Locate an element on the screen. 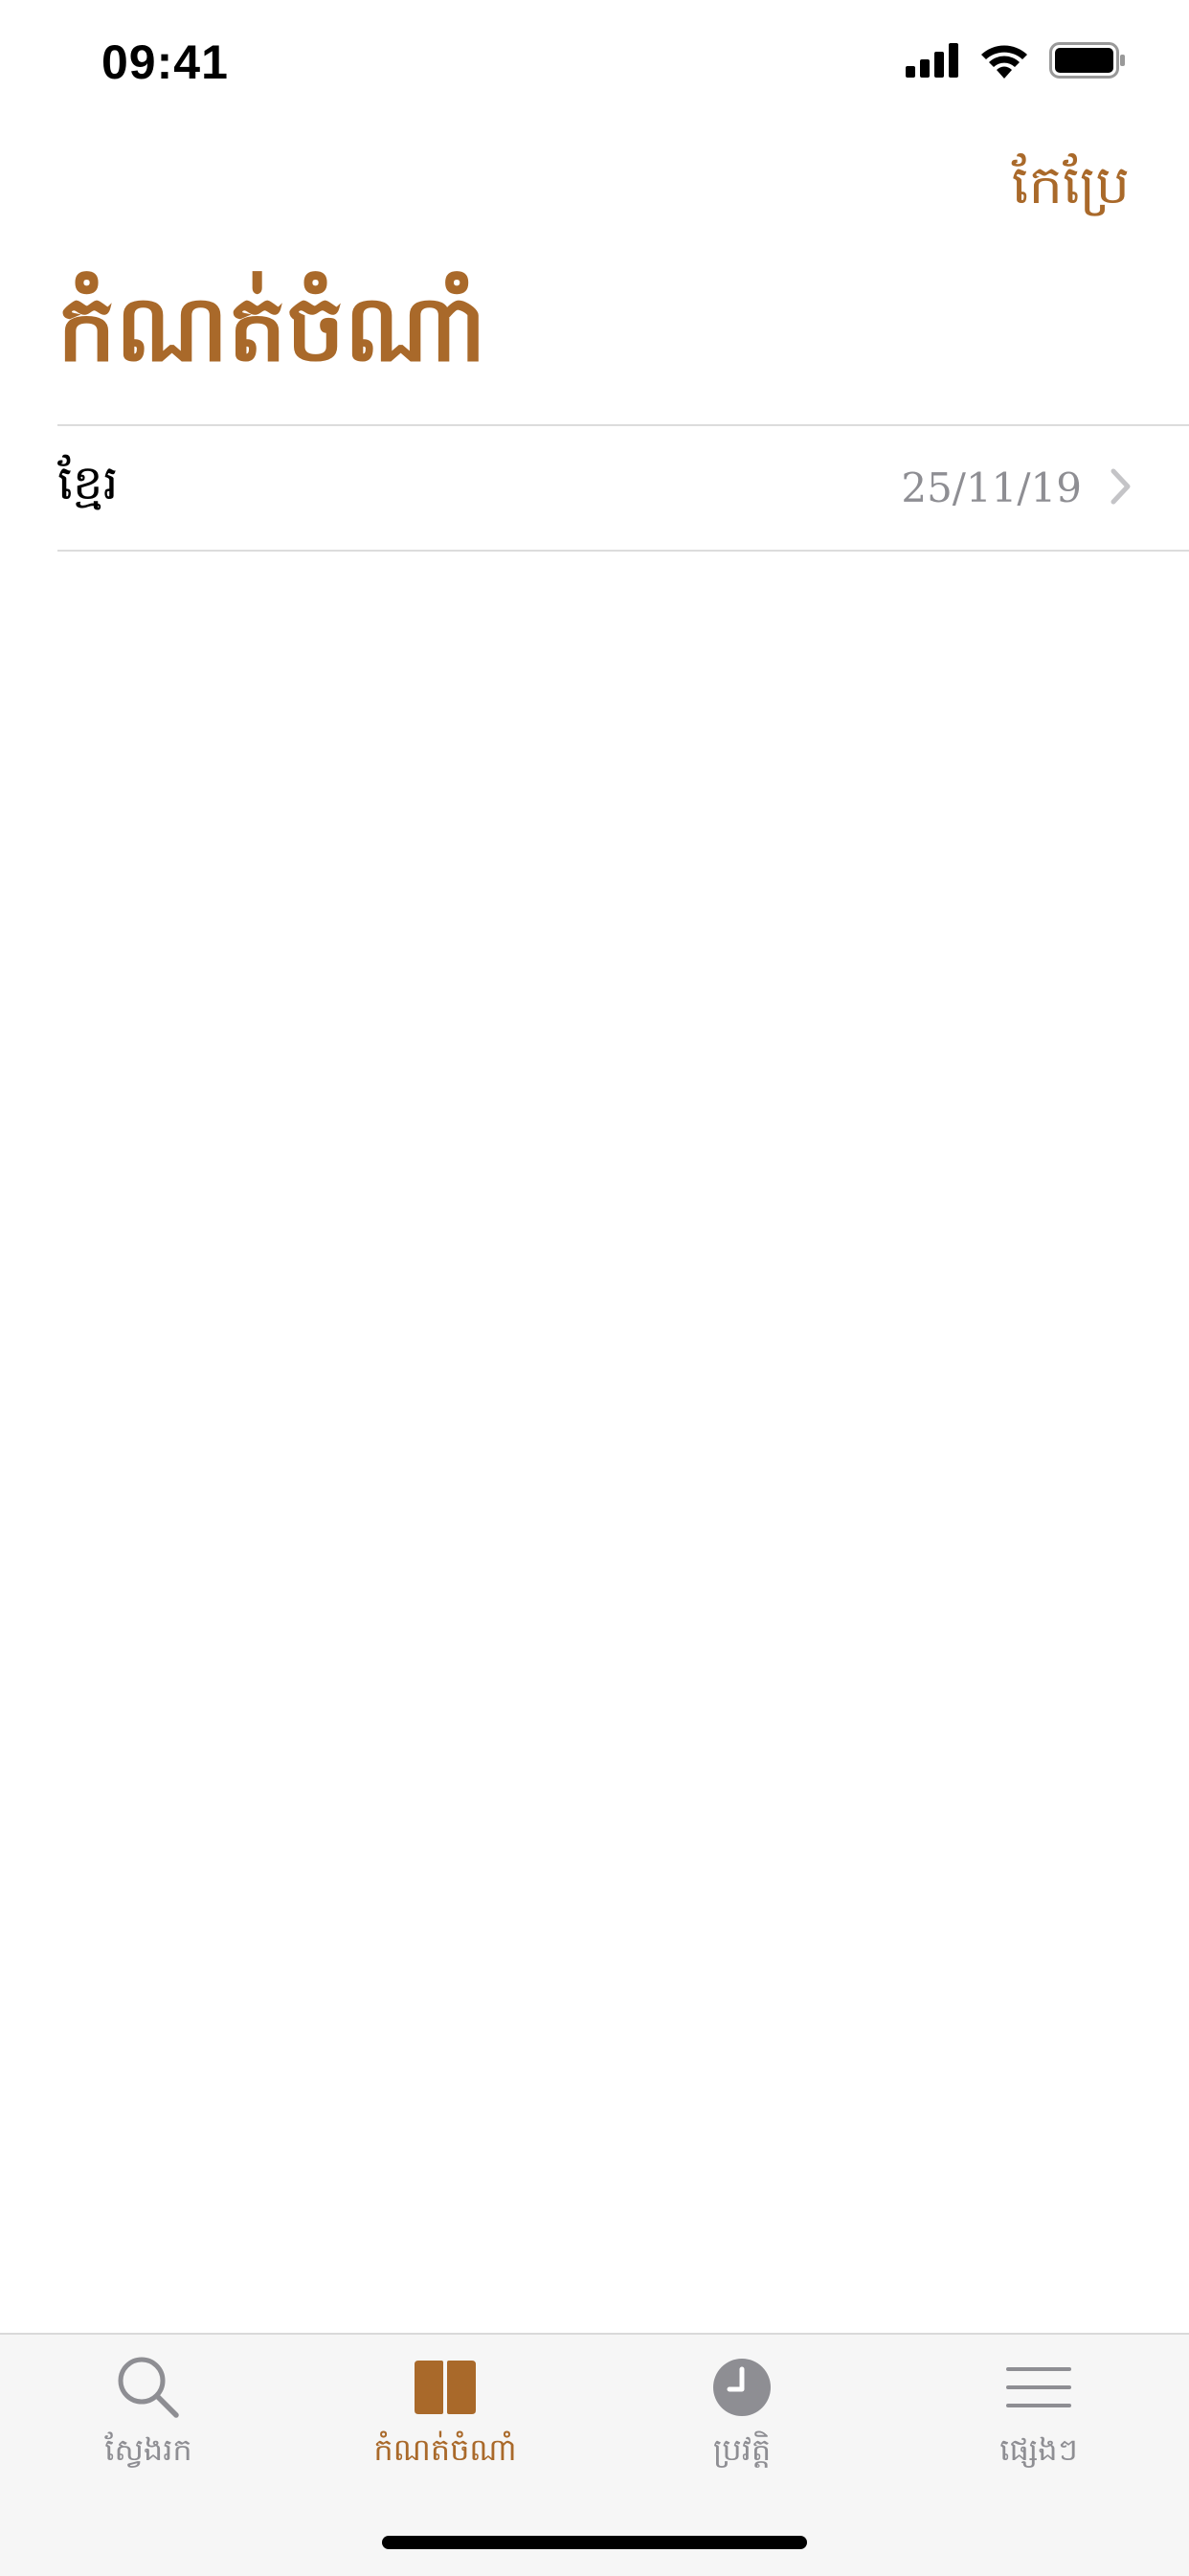 This screenshot has height=2576, width=1189. tab-label: ផ្សេងៗ is located at coordinates (1038, 2449).